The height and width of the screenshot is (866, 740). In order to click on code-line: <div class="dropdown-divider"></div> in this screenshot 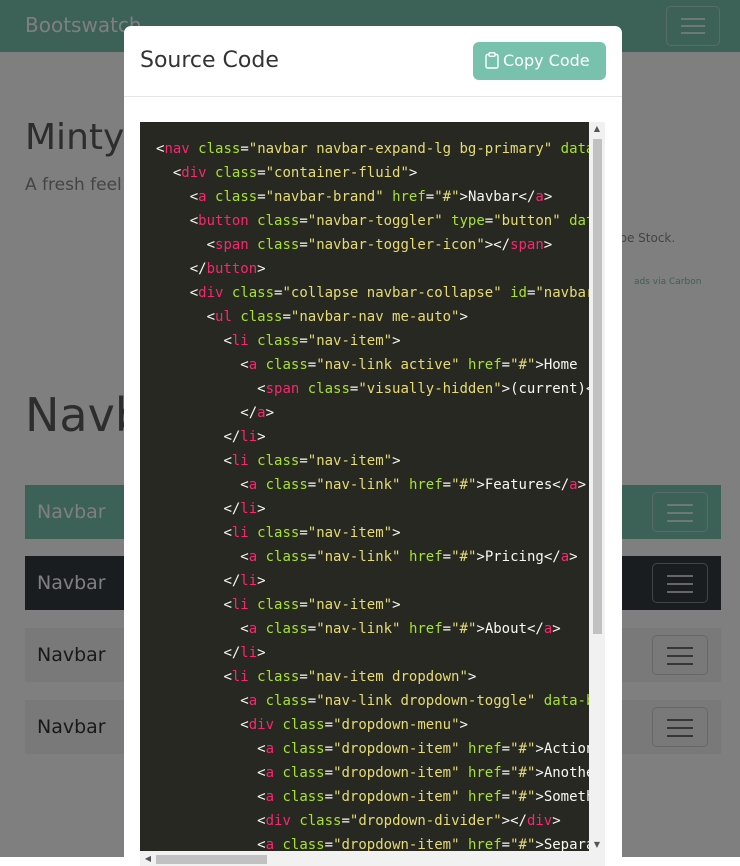, I will do `click(409, 821)`.